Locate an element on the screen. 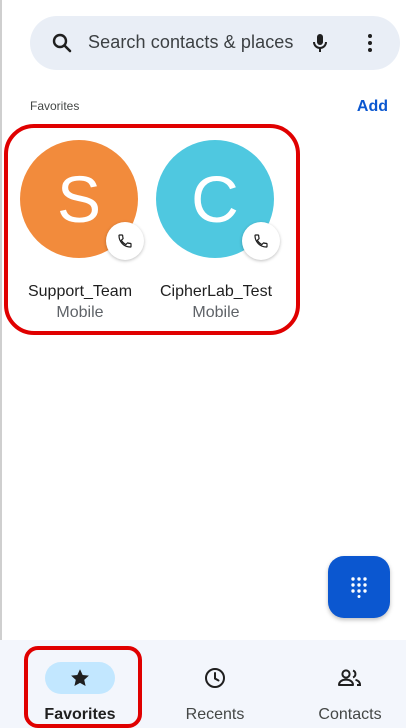 The width and height of the screenshot is (406, 728). clock-icon is located at coordinates (215, 678).